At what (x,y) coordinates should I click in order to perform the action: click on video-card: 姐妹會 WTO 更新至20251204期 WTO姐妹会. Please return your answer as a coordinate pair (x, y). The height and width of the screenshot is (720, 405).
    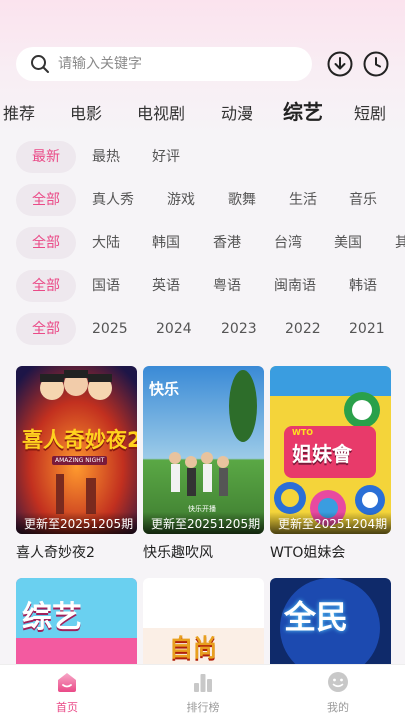
    Looking at the image, I should click on (330, 464).